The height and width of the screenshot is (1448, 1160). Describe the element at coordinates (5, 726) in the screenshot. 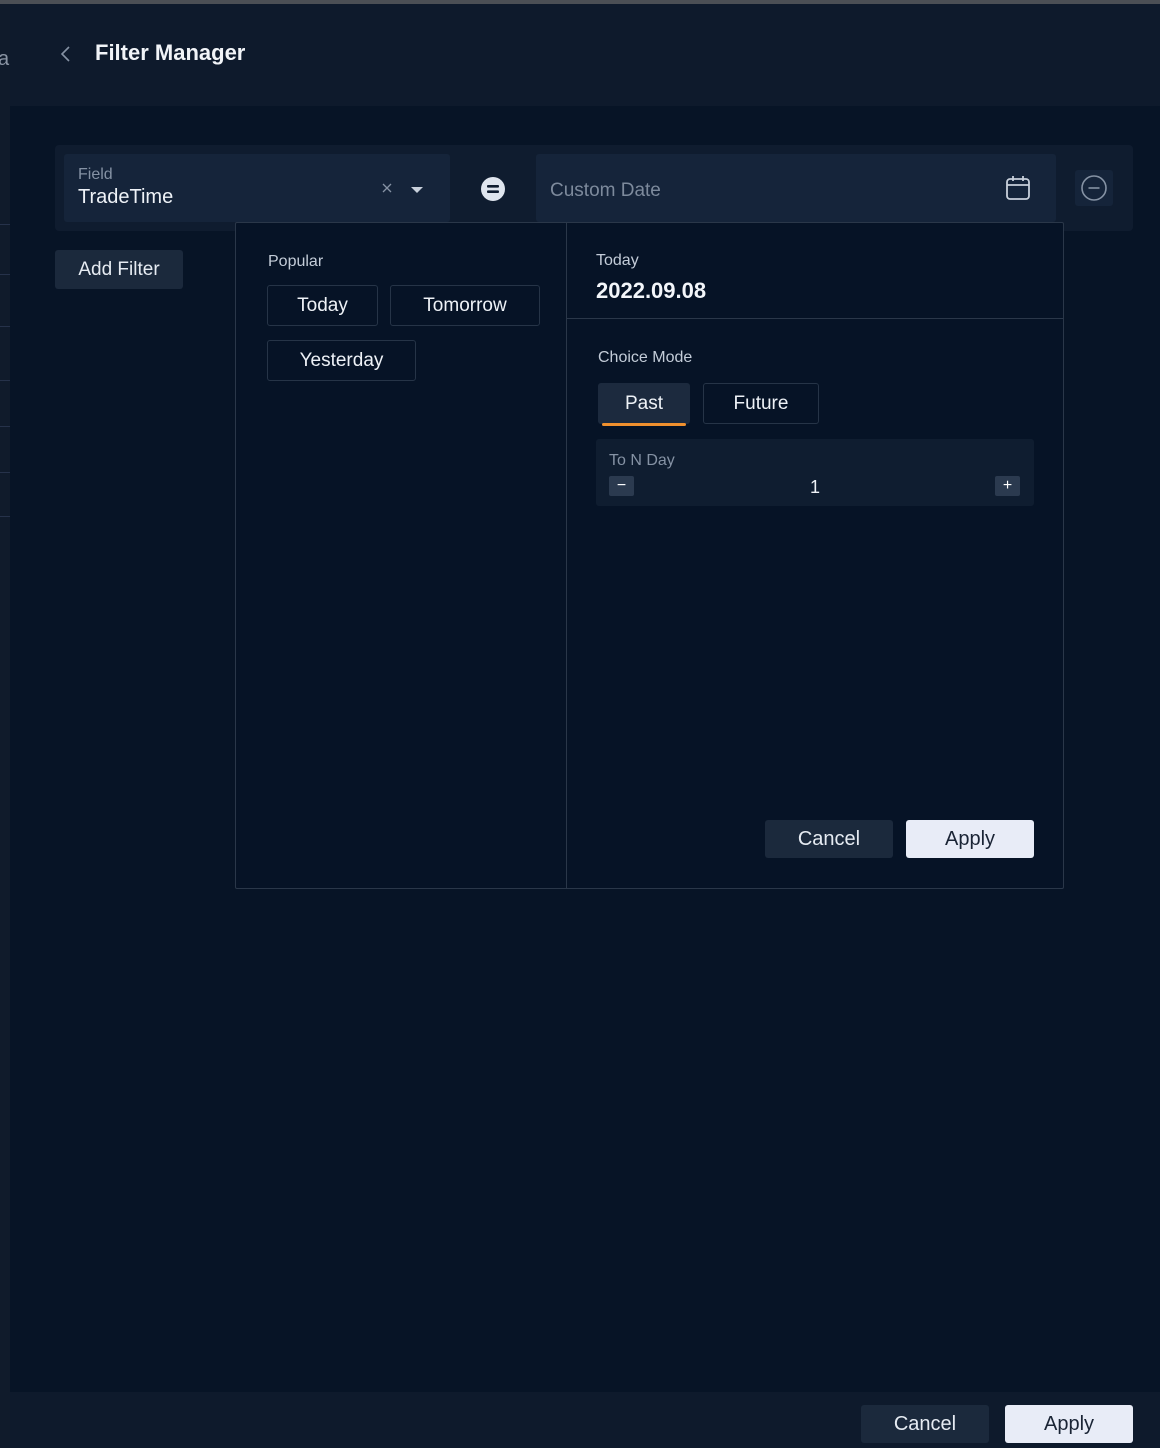

I see `background-page-strip: a` at that location.